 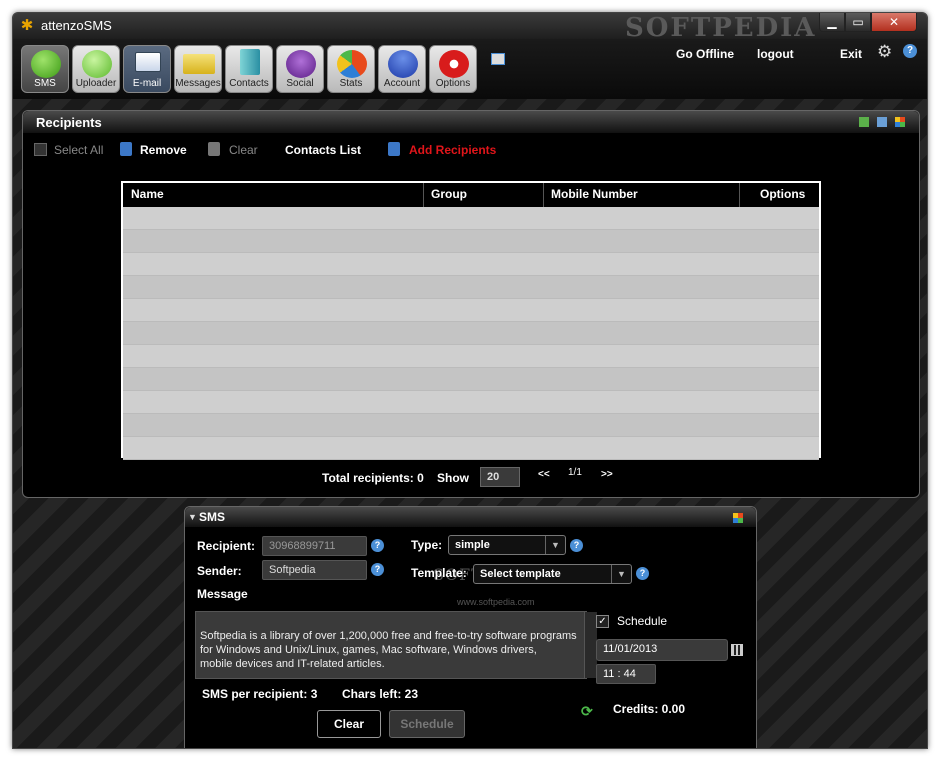 What do you see at coordinates (427, 724) in the screenshot?
I see `schedule-button: Schedule` at bounding box center [427, 724].